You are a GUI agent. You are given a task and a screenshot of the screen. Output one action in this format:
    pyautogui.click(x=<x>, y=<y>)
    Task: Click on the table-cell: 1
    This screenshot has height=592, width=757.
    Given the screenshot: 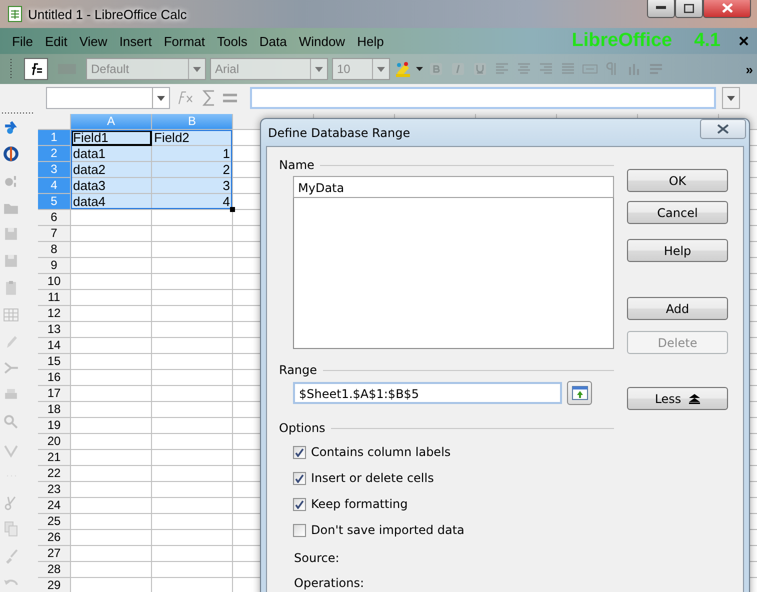 What is the action you would take?
    pyautogui.click(x=192, y=154)
    